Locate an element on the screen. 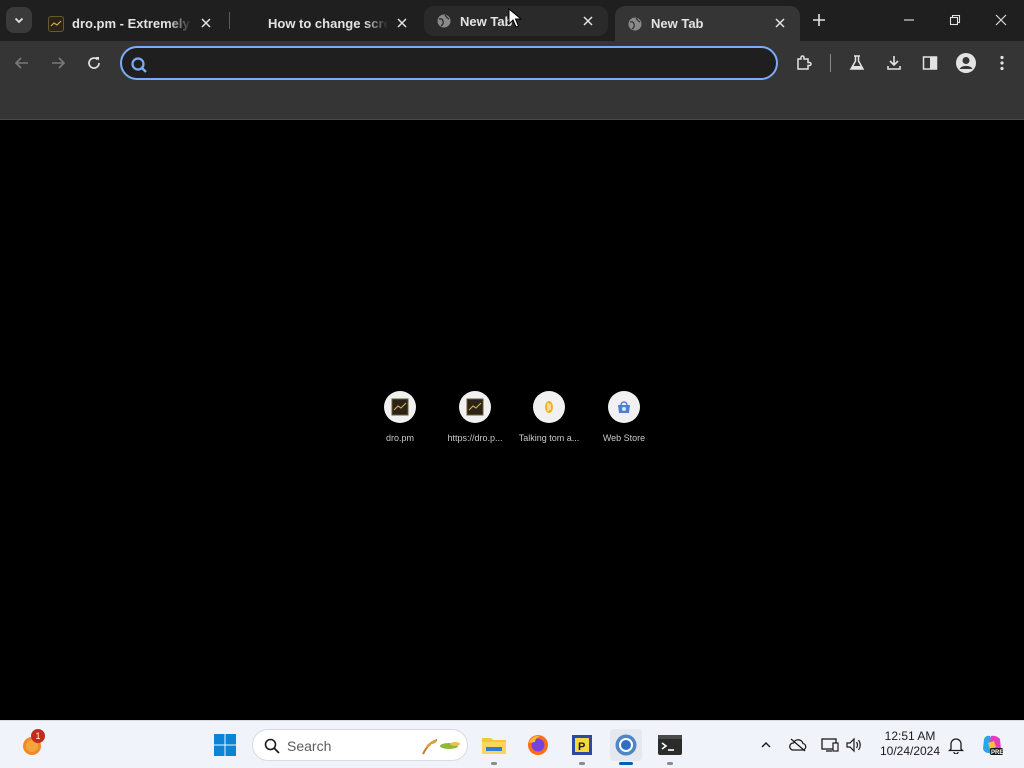 This screenshot has height=768, width=1024. side-panel-button is located at coordinates (930, 63).